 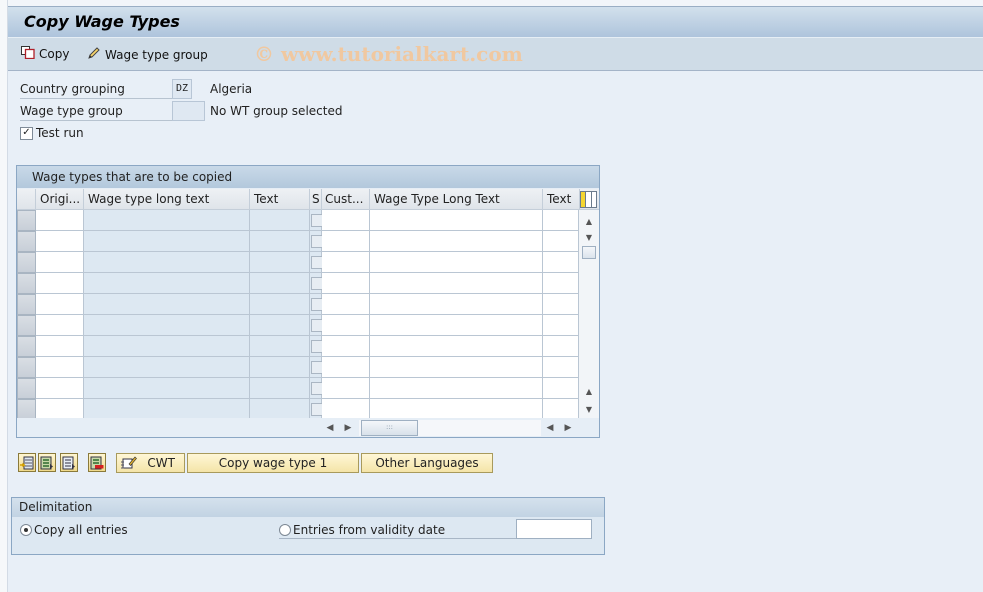 What do you see at coordinates (182, 89) in the screenshot?
I see `country-grouping-input: DZ` at bounding box center [182, 89].